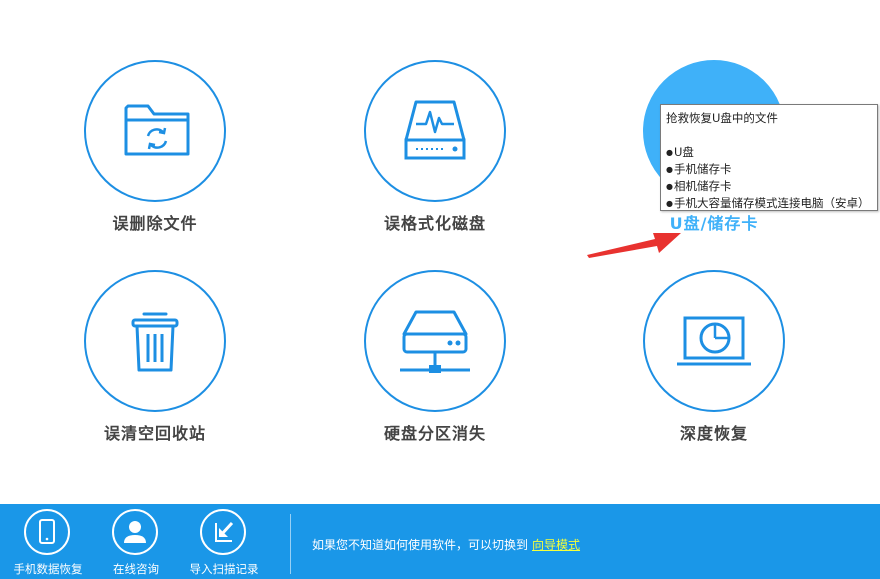 This screenshot has width=880, height=579. Describe the element at coordinates (224, 569) in the screenshot. I see `import-scan-label: 导入扫描记录` at that location.